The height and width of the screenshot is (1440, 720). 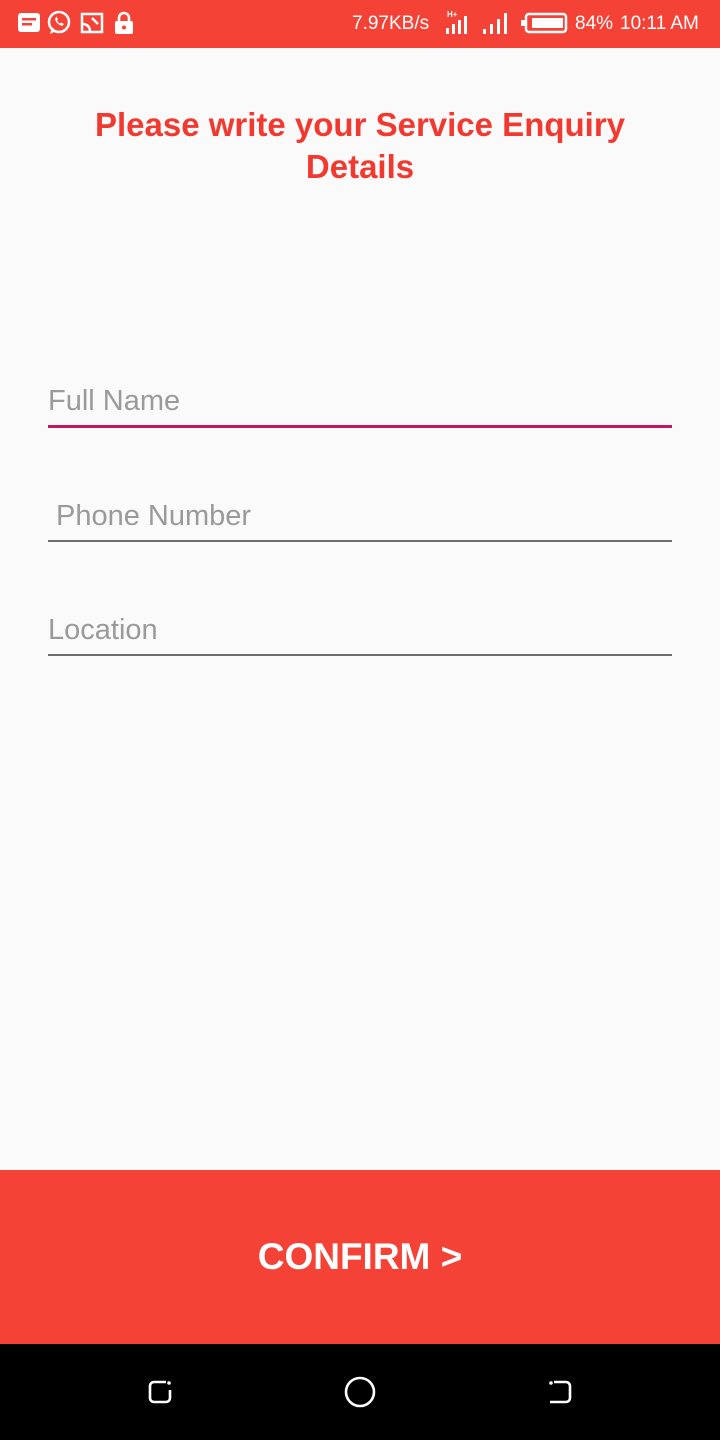 I want to click on full-name-input, so click(x=360, y=403).